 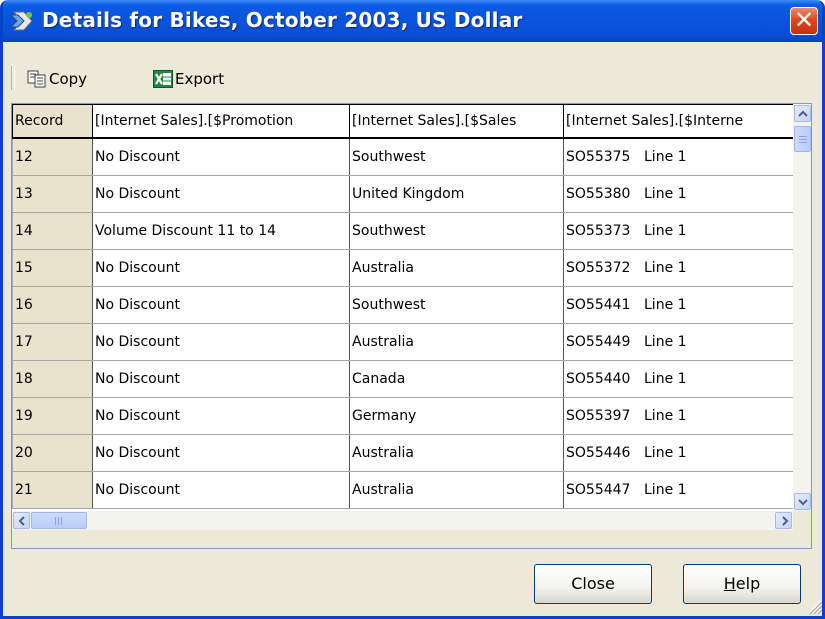 I want to click on order-number: SO55373, so click(x=598, y=230).